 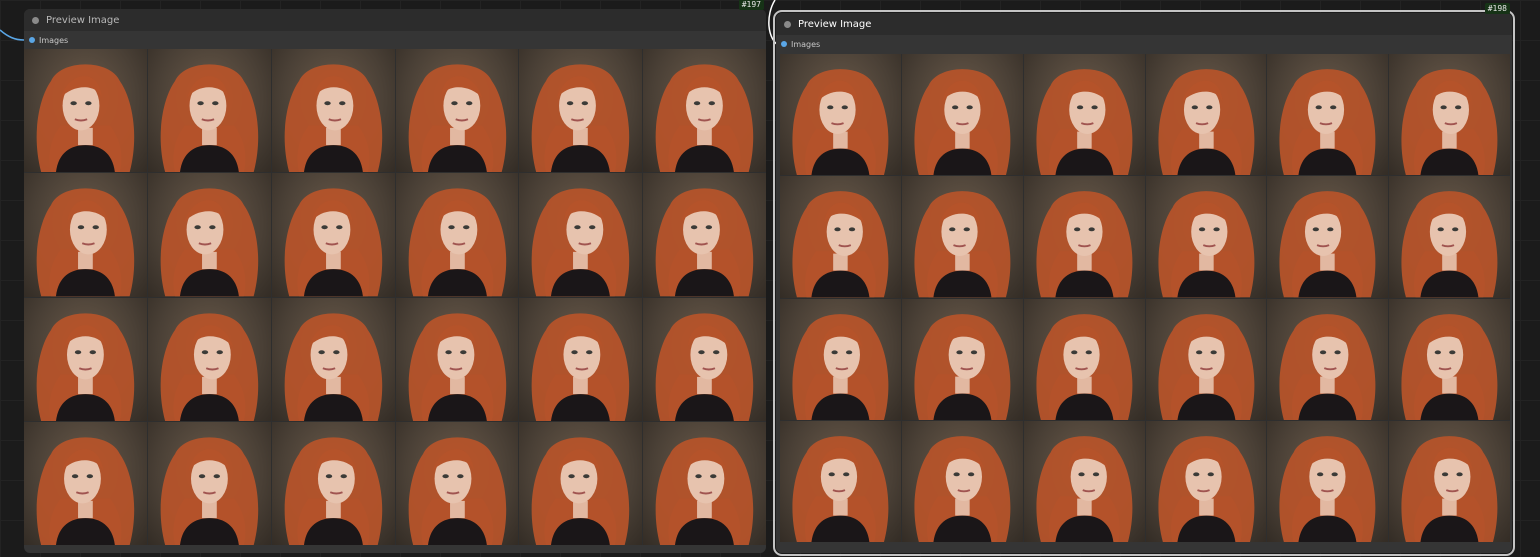 I want to click on node-id-badge: #198, so click(x=1497, y=8).